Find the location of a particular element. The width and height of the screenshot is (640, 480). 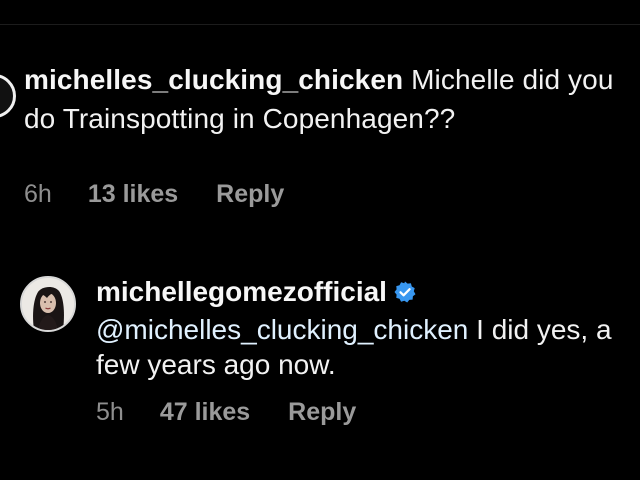

comment-time: 5h is located at coordinates (110, 412).